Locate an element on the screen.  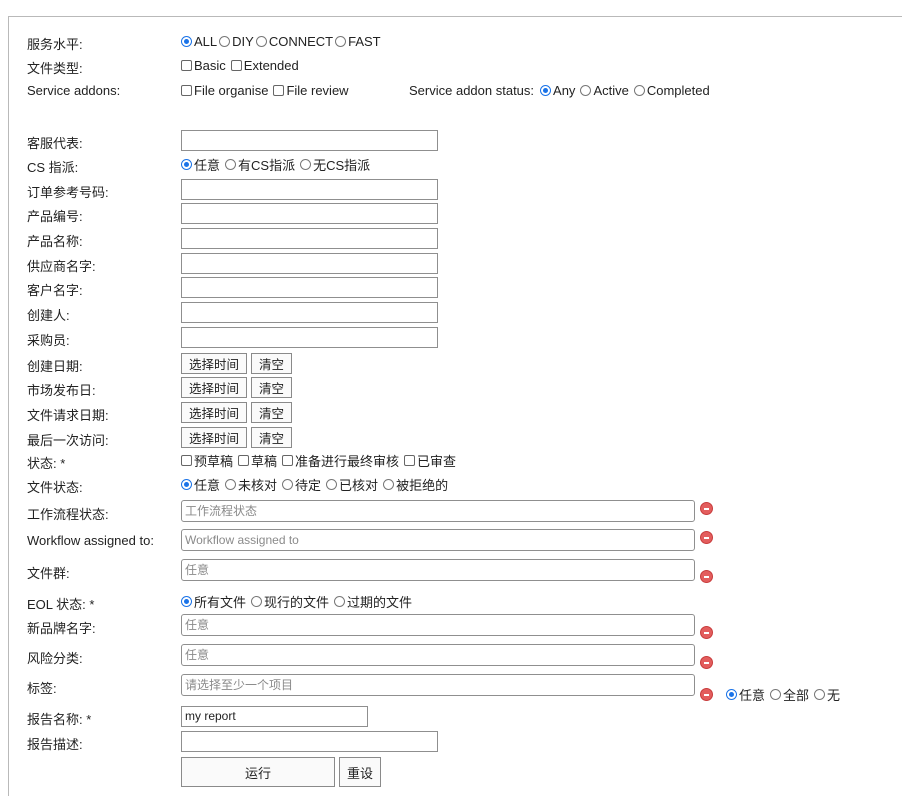
workflow-assigned-input is located at coordinates (438, 540).